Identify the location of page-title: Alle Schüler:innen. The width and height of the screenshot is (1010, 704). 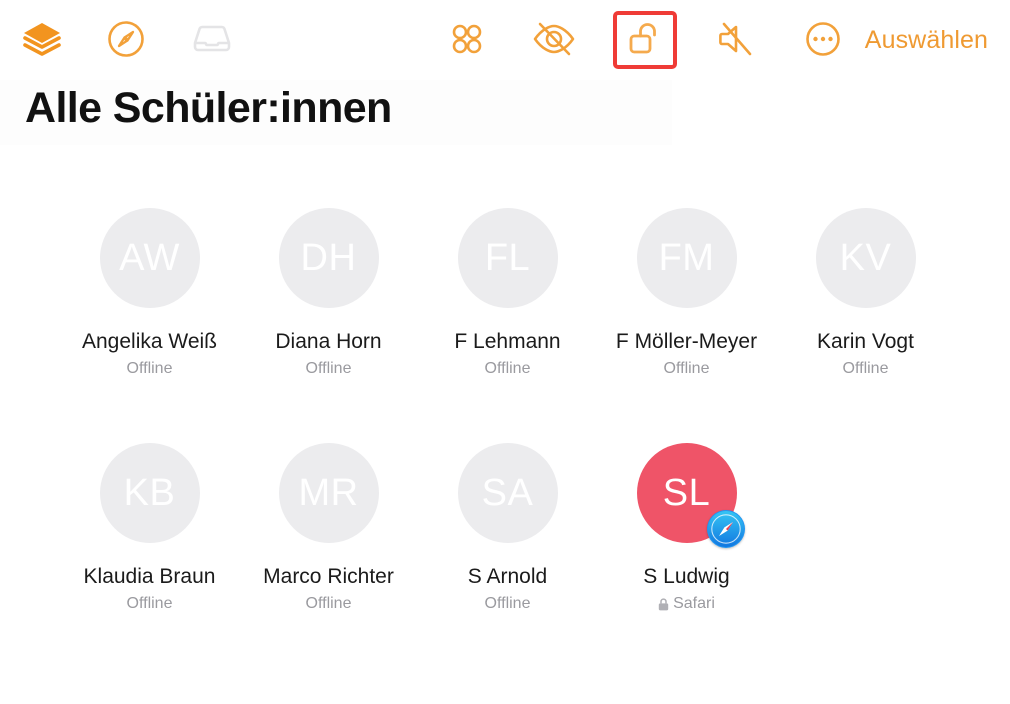
(208, 108).